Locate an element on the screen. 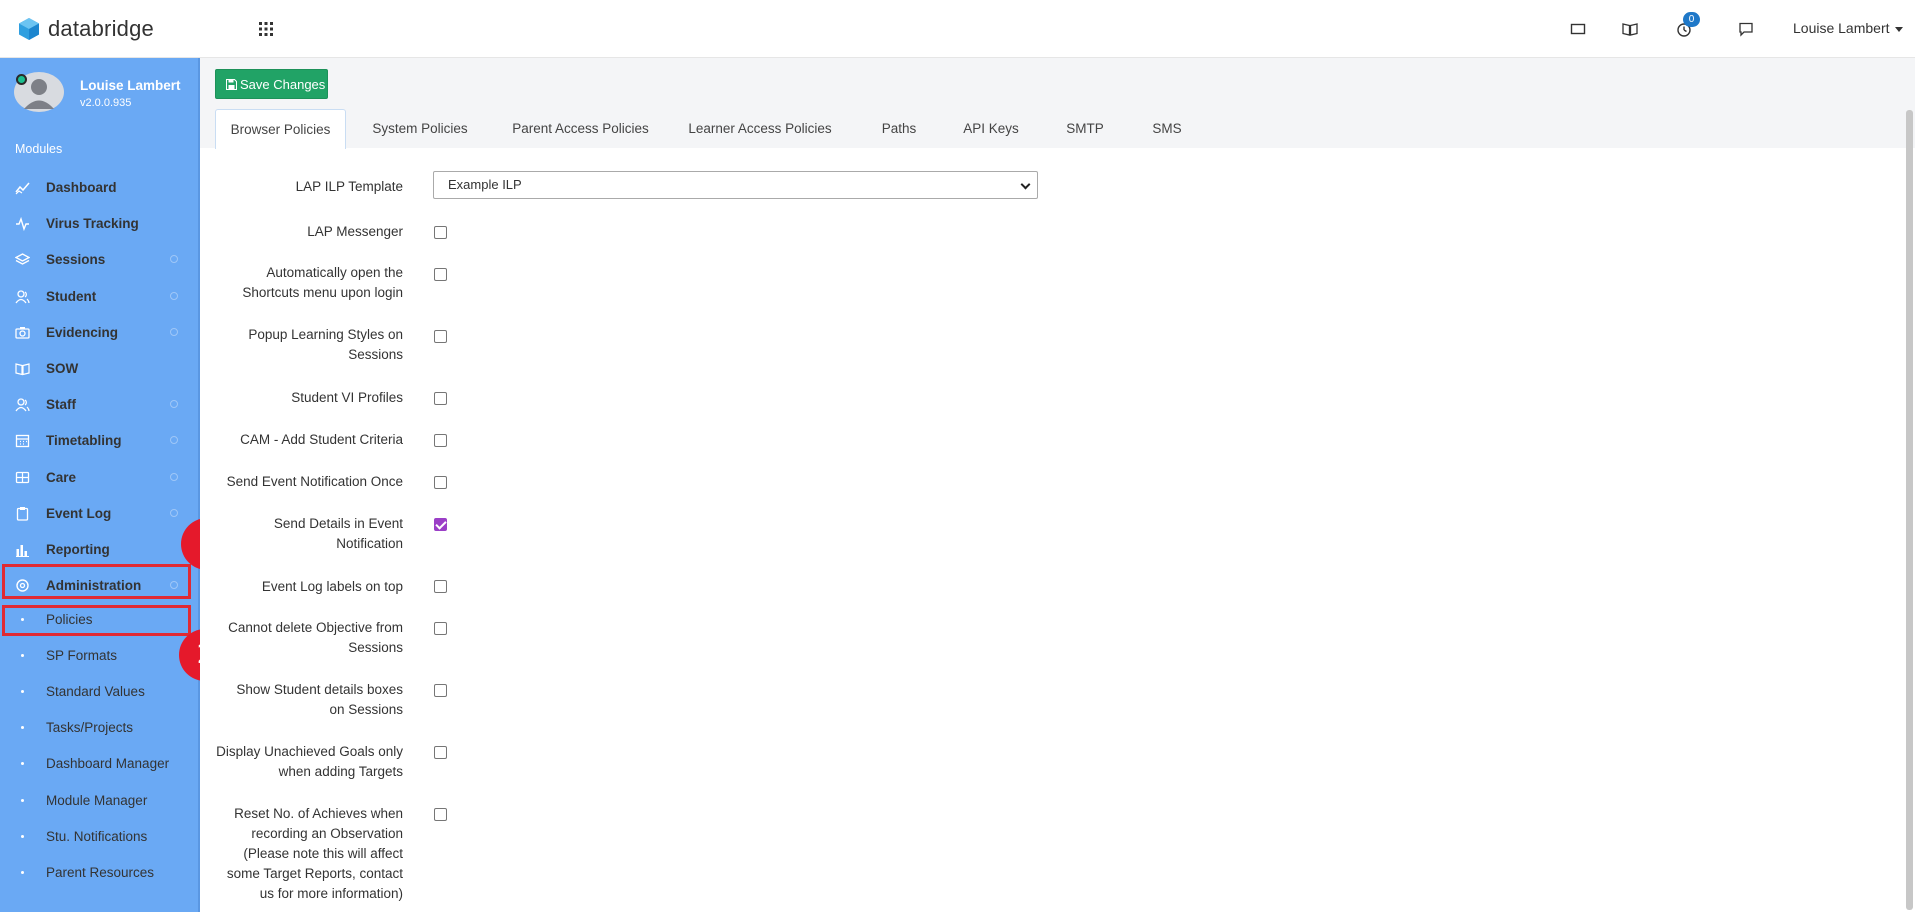 The height and width of the screenshot is (912, 1915). sidebar-subitem-label: Parent Resources is located at coordinates (100, 872).